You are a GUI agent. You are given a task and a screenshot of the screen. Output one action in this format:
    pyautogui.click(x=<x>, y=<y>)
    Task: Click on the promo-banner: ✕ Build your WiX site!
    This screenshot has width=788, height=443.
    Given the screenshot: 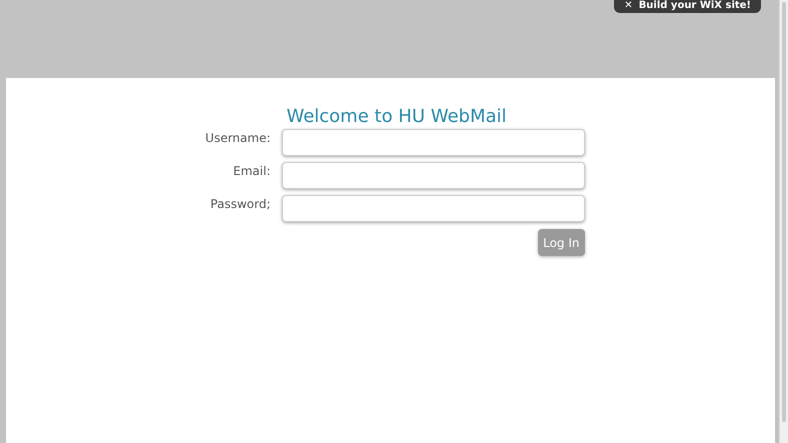 What is the action you would take?
    pyautogui.click(x=687, y=6)
    